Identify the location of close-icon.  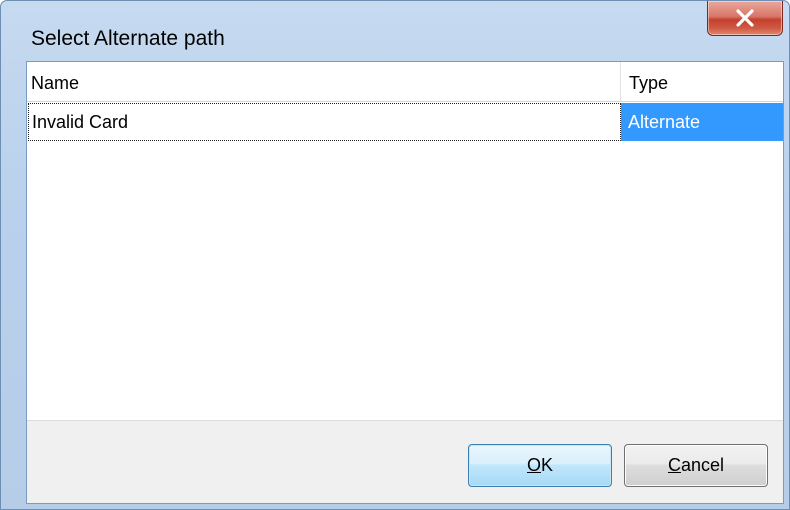
(745, 18).